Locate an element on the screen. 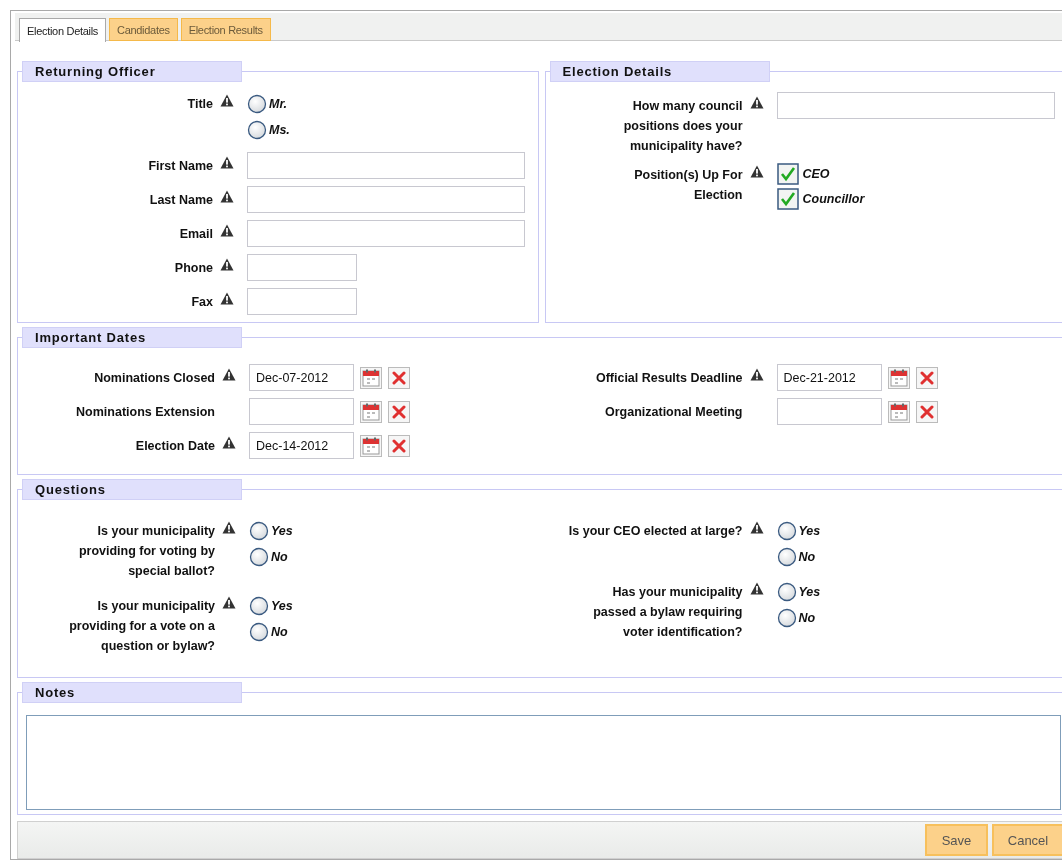 Image resolution: width=1062 pixels, height=862 pixels. tab: Election Details is located at coordinates (62, 30).